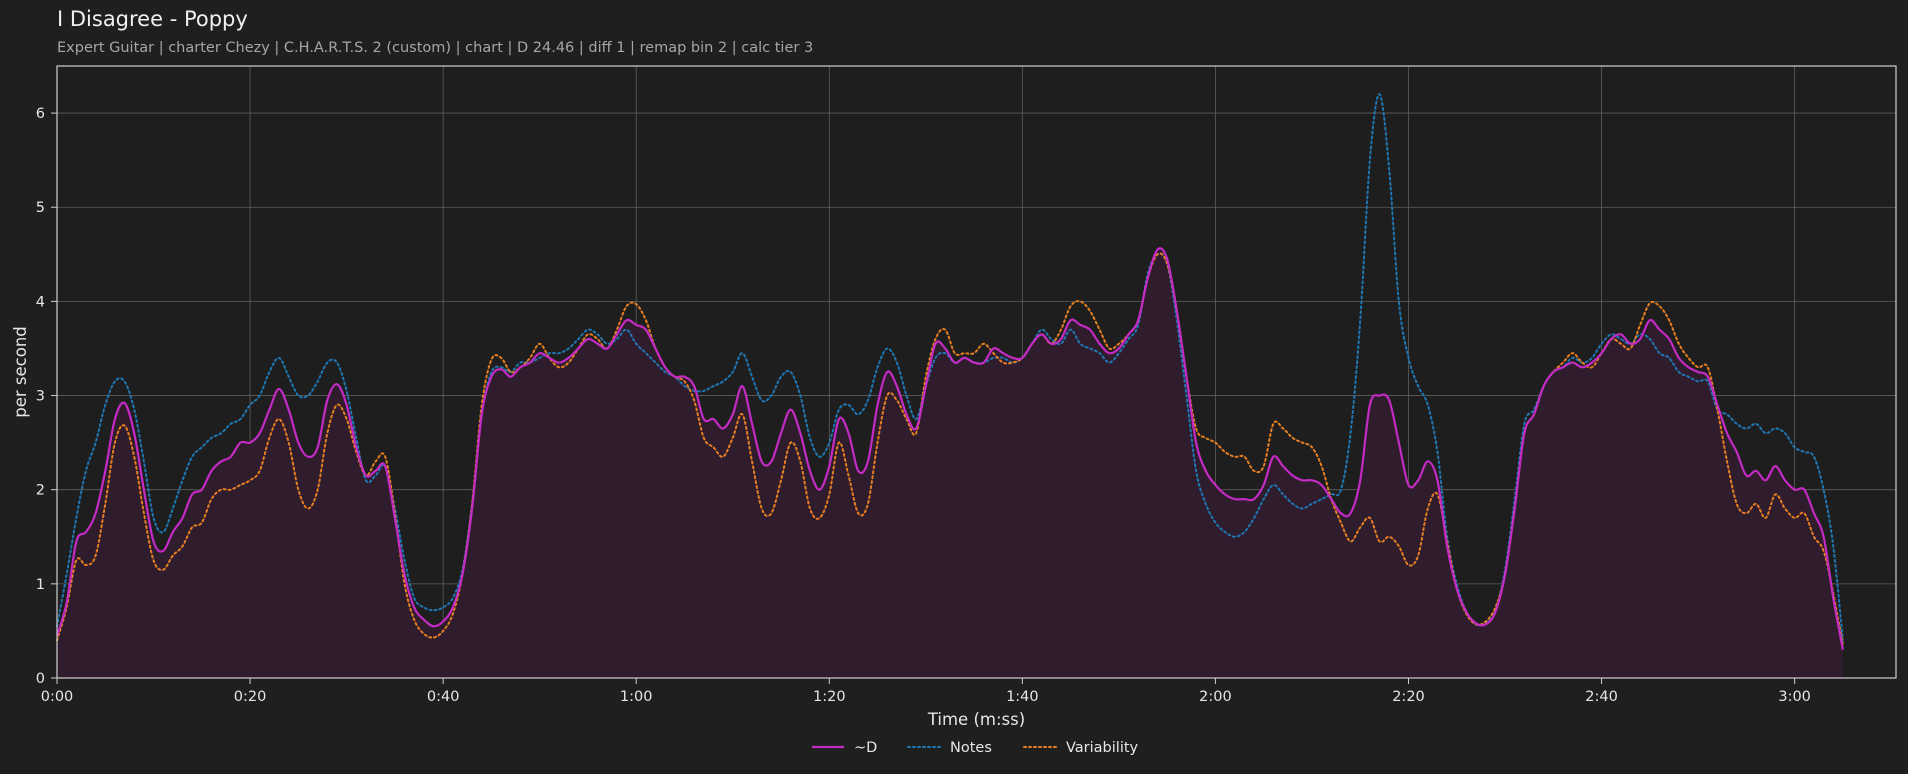  I want to click on x-tick-label: 0:20, so click(250, 697).